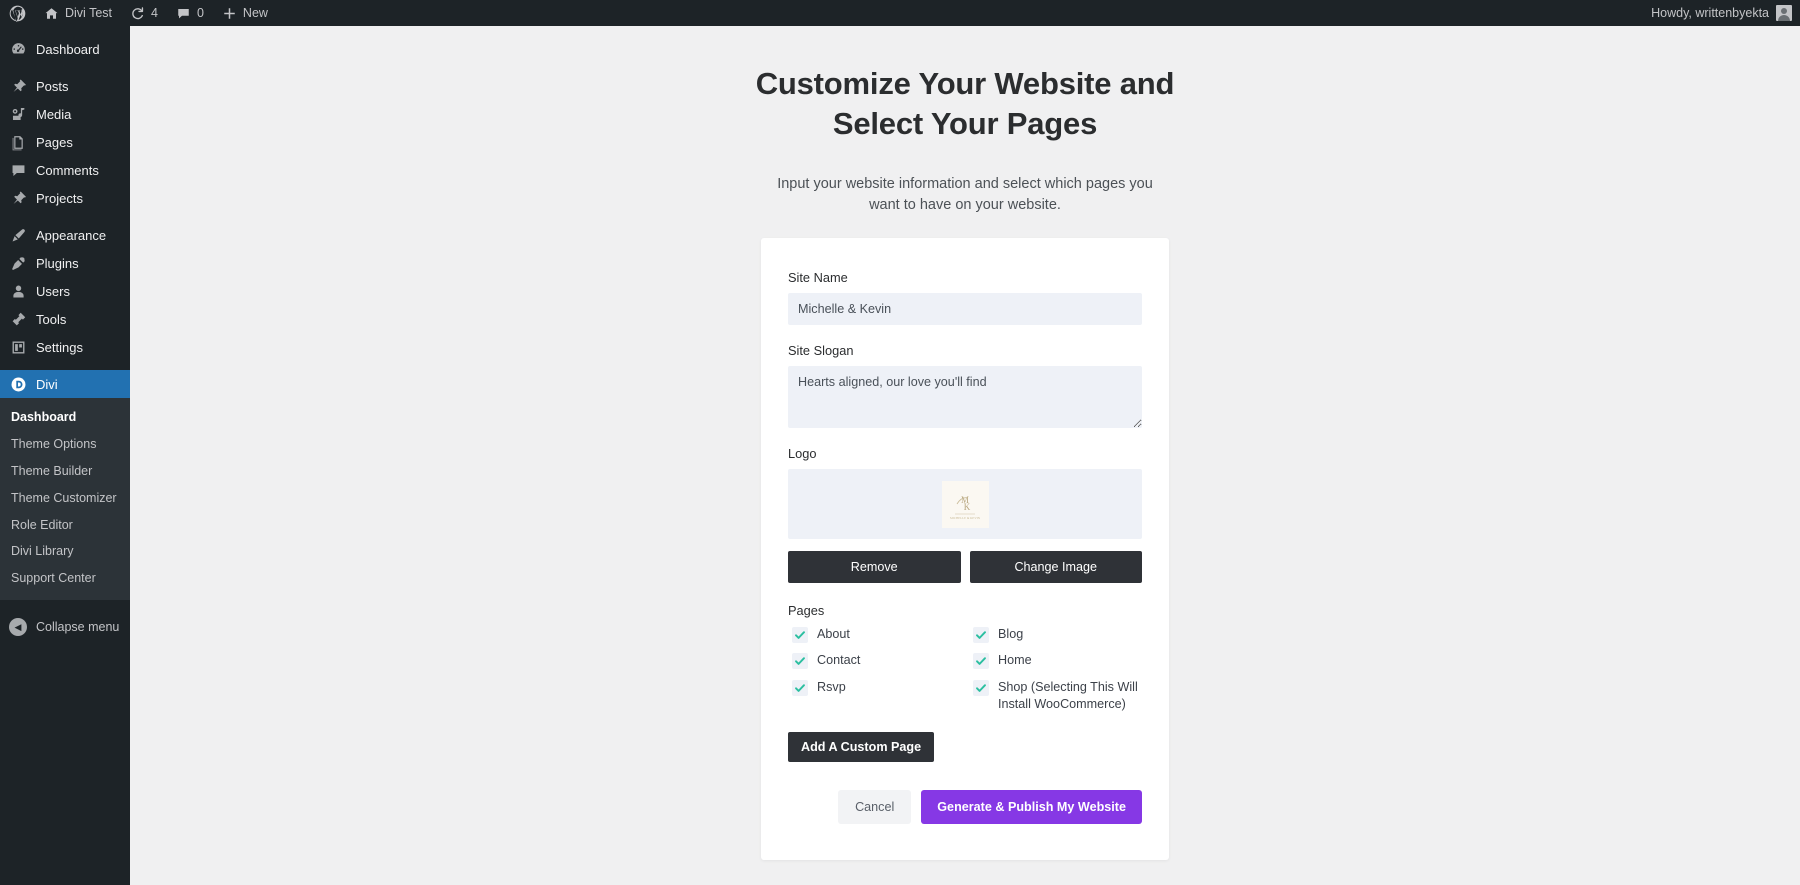 The width and height of the screenshot is (1800, 885). What do you see at coordinates (1015, 660) in the screenshot?
I see `page-option-label: Home` at bounding box center [1015, 660].